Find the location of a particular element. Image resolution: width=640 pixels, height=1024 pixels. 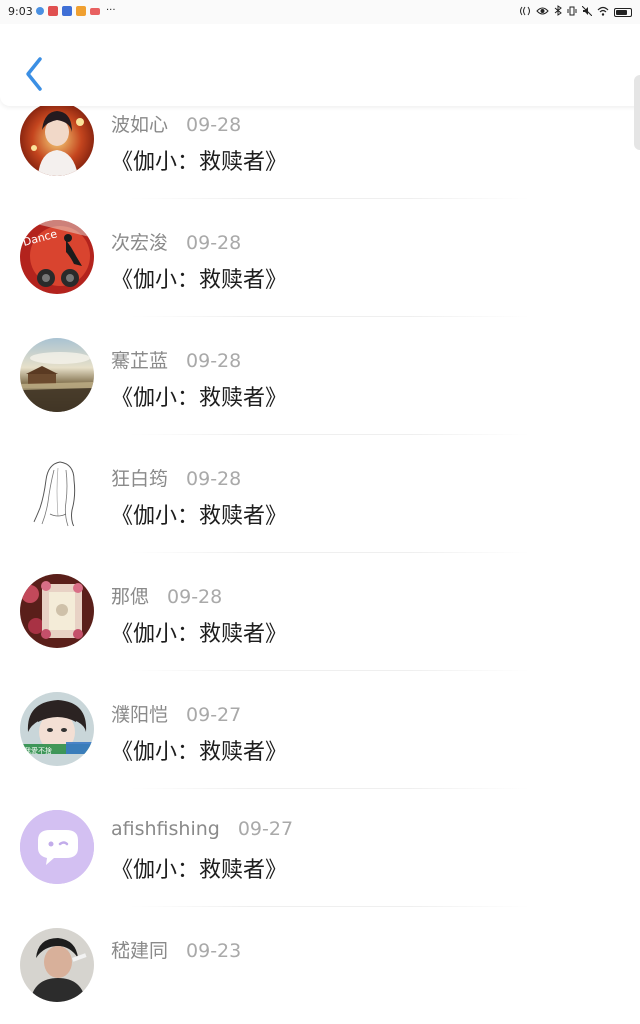

chat-bubble-icon is located at coordinates (57, 847).